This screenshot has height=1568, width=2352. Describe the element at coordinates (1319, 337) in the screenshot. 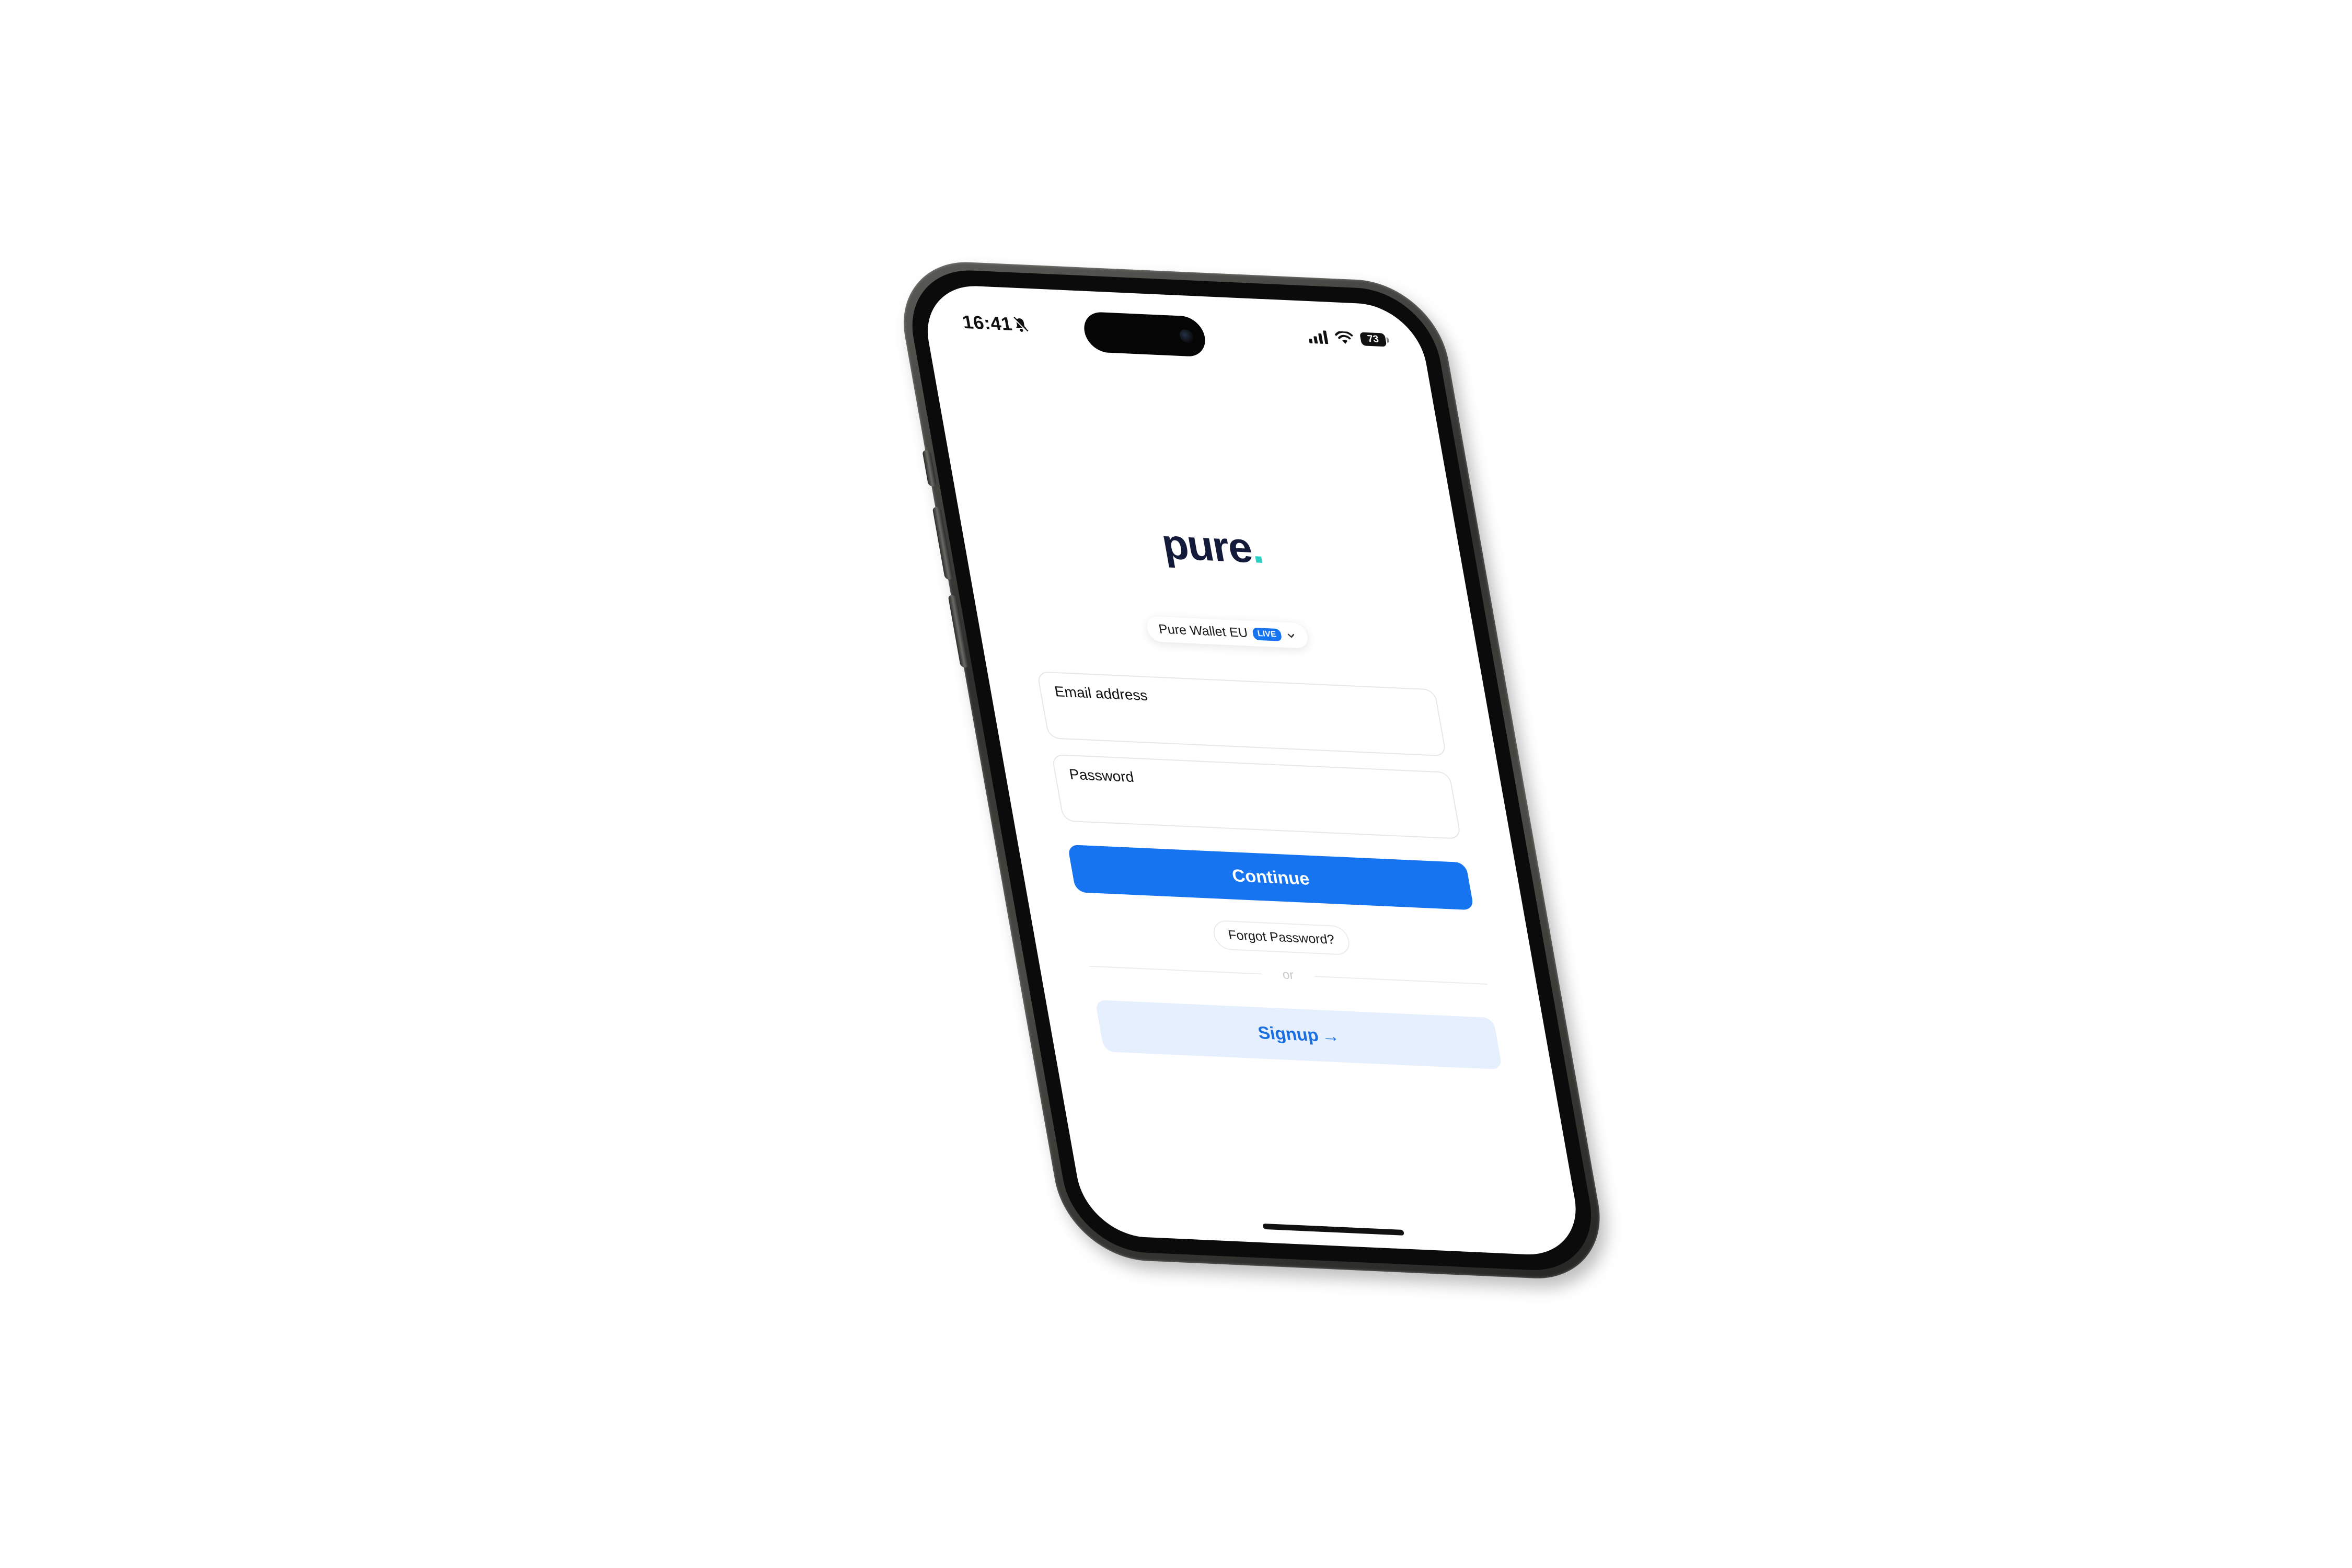

I see `cellular-signal-icon` at that location.